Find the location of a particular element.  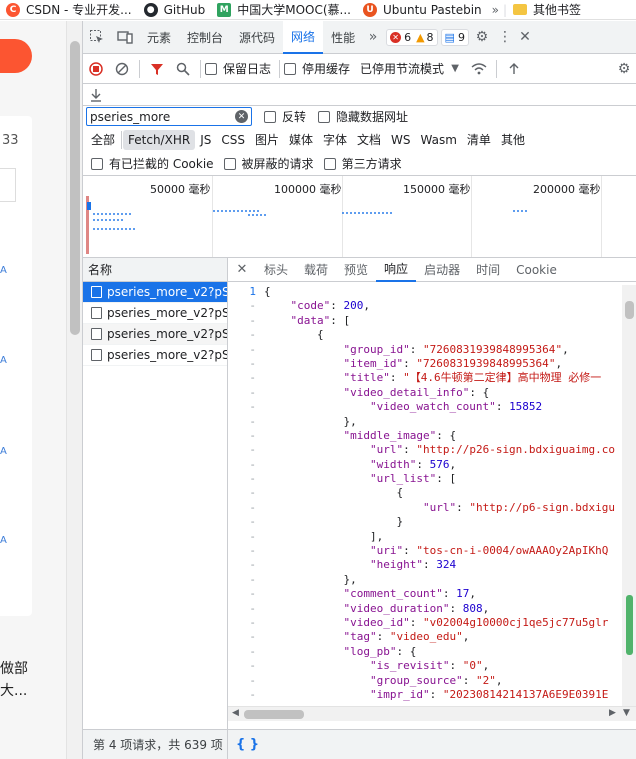

blocked-requests-checkbox is located at coordinates (229, 163).